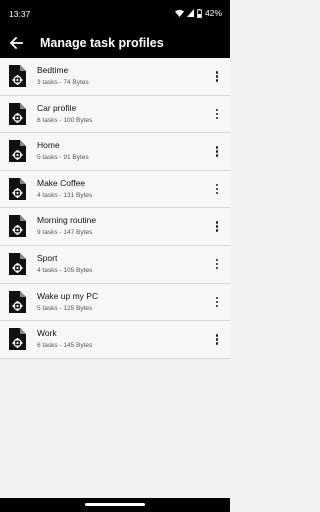  I want to click on battery-icon, so click(199, 13).